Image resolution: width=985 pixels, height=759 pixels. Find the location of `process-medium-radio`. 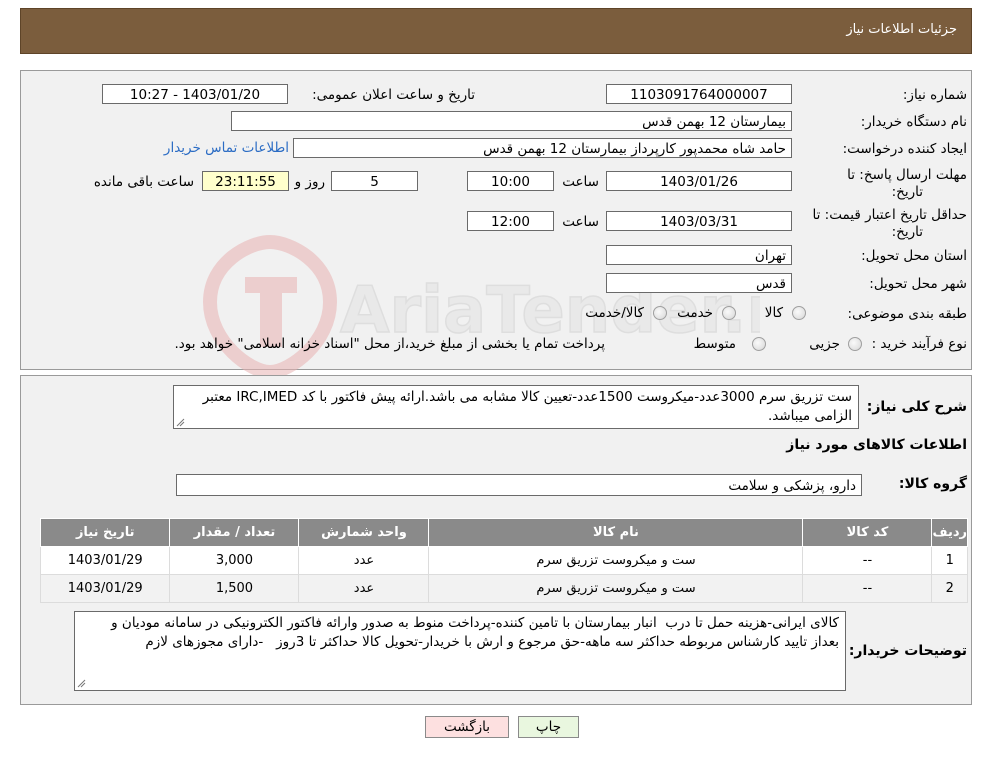

process-medium-radio is located at coordinates (759, 344).